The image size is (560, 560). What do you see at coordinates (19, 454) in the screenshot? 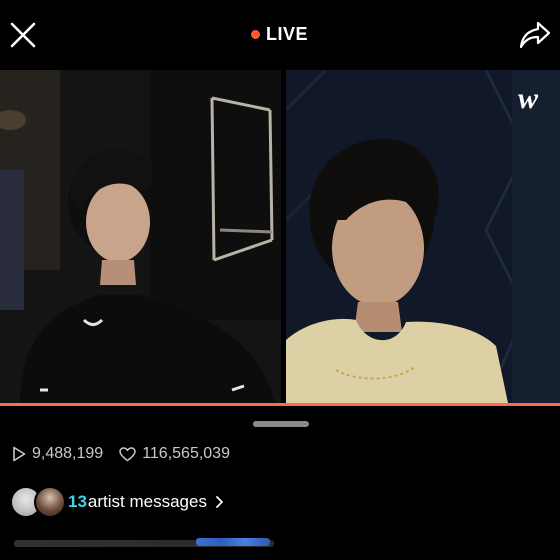
I see `play-icon` at bounding box center [19, 454].